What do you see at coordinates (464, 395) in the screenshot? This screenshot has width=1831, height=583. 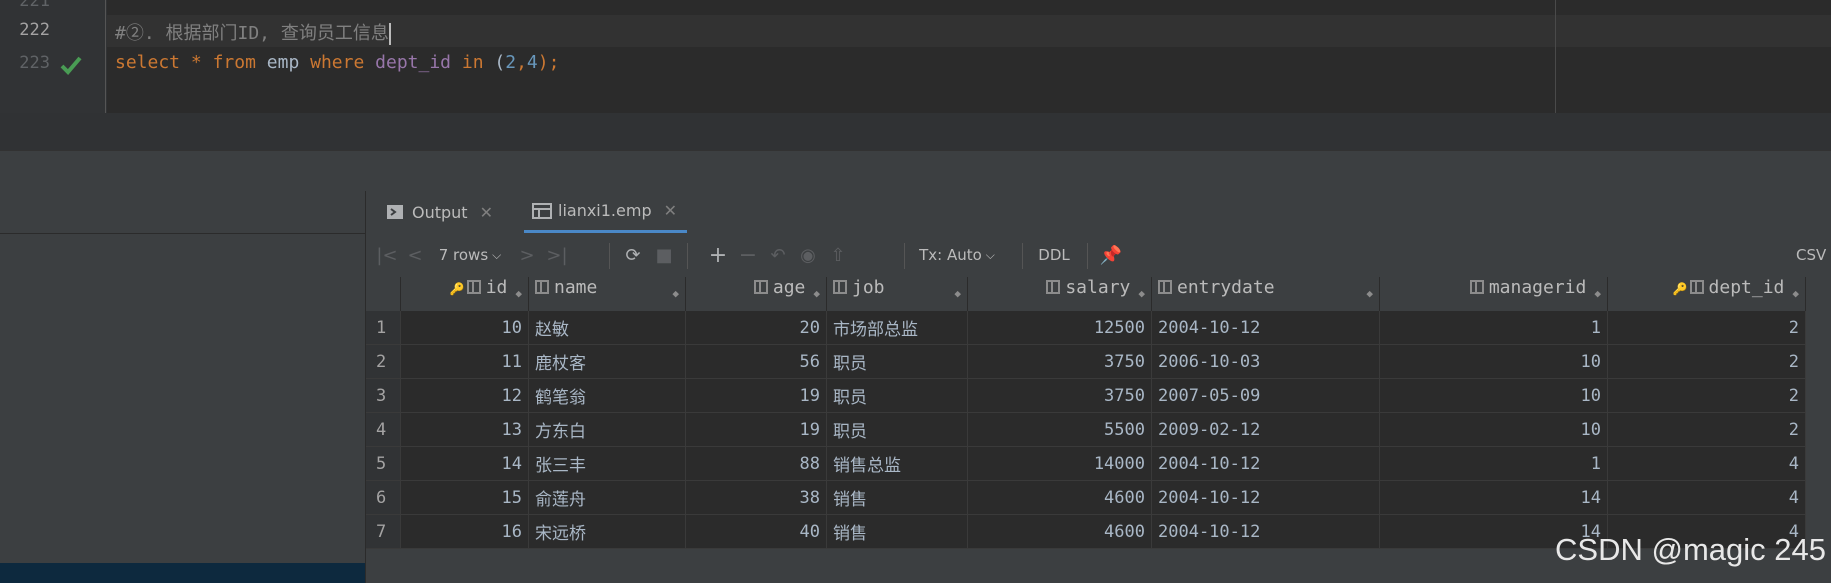 I see `cell-id: 12` at bounding box center [464, 395].